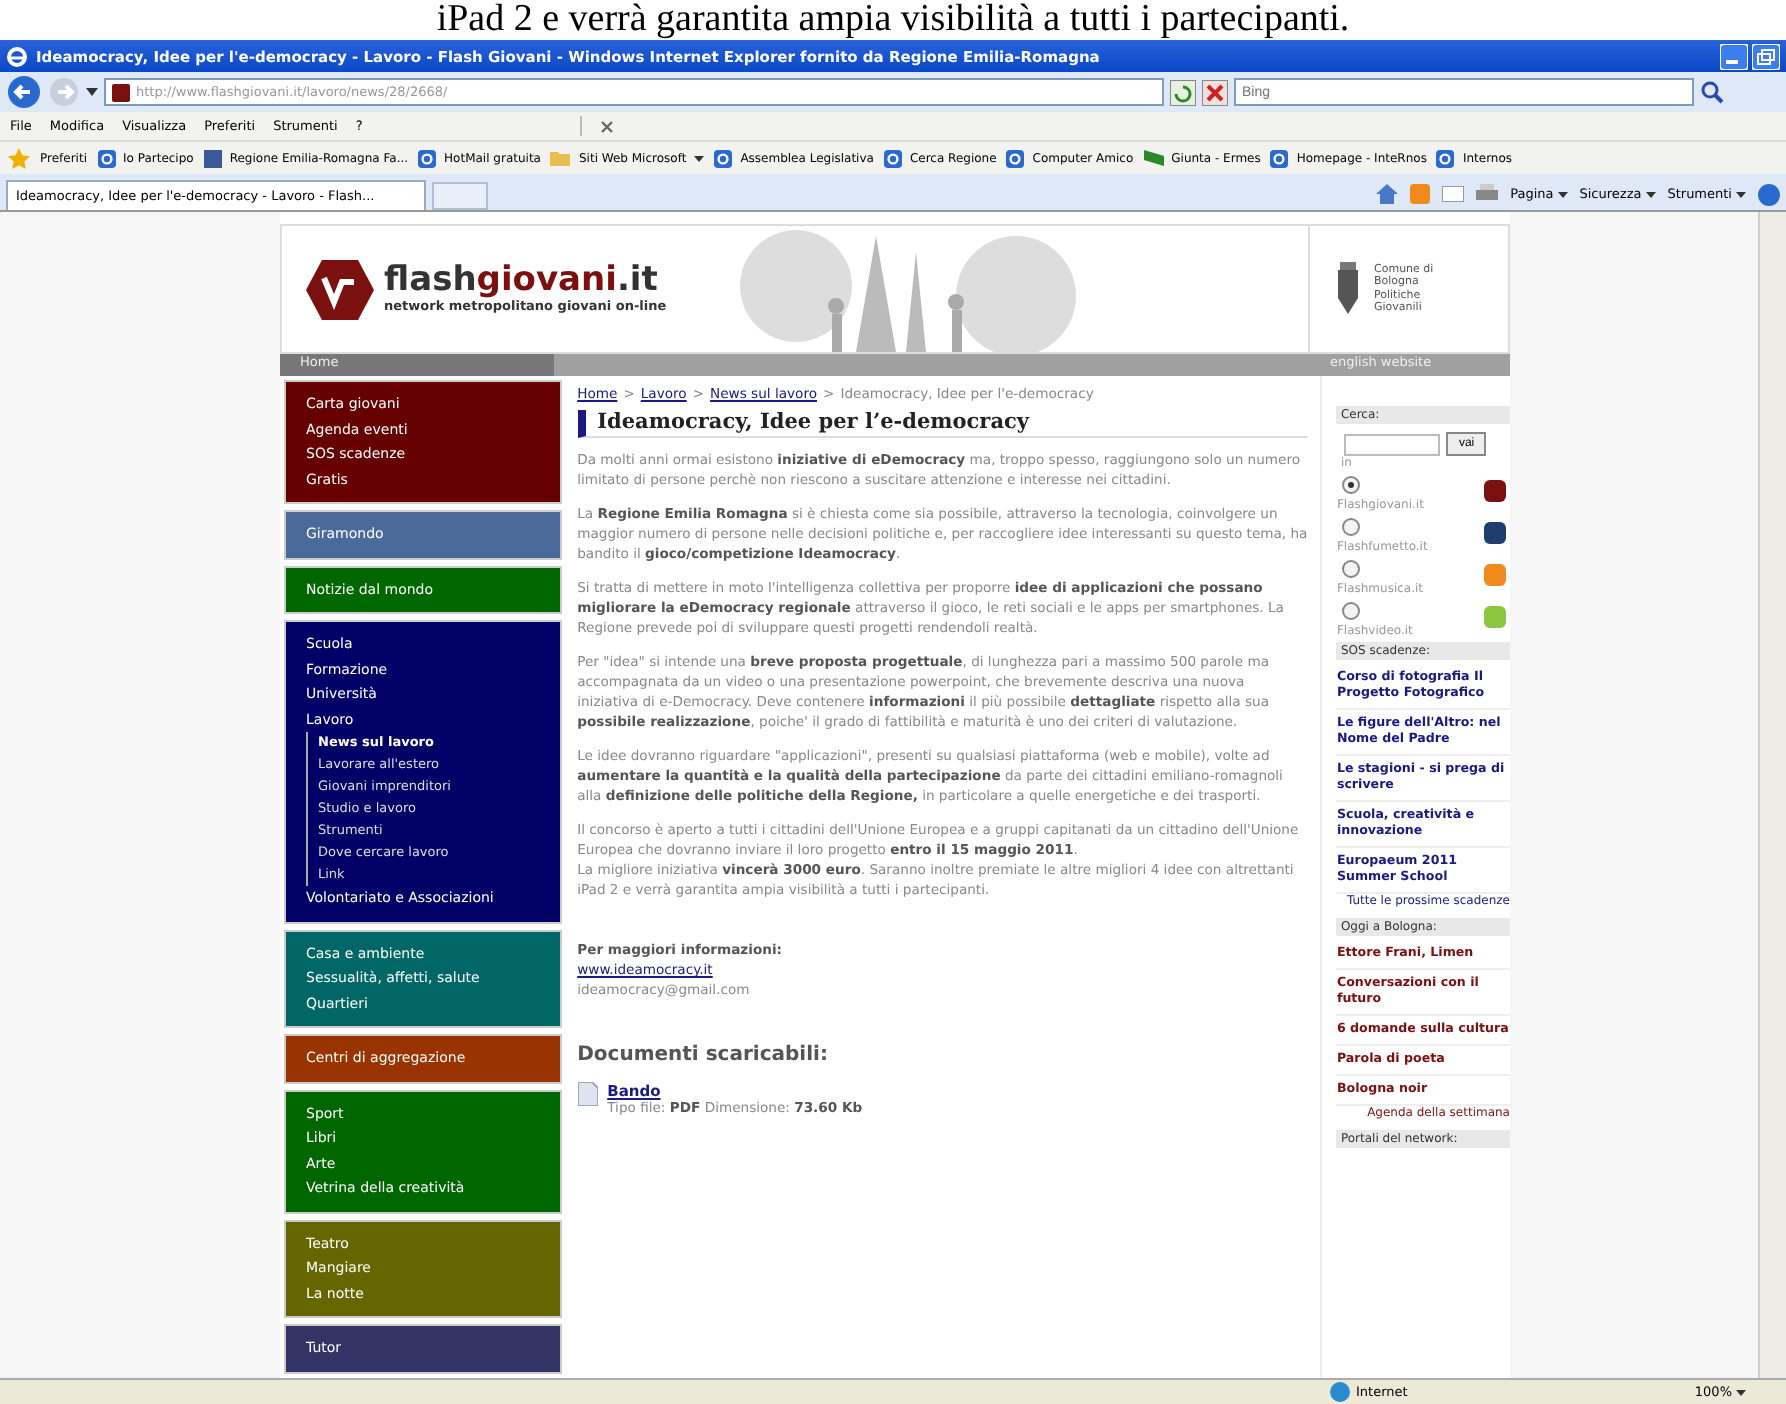 The width and height of the screenshot is (1786, 1404). Describe the element at coordinates (1769, 194) in the screenshot. I see `help-icon` at that location.